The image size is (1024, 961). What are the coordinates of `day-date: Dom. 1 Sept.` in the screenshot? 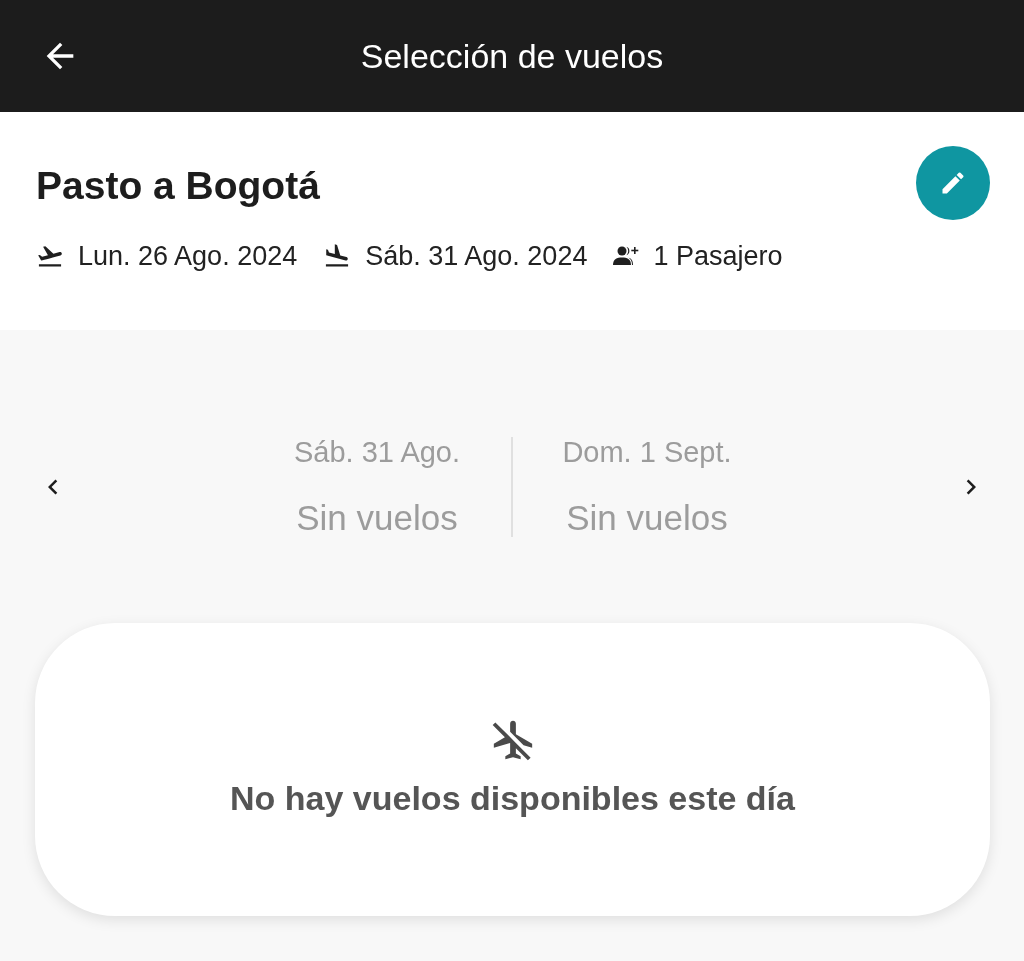 It's located at (647, 452).